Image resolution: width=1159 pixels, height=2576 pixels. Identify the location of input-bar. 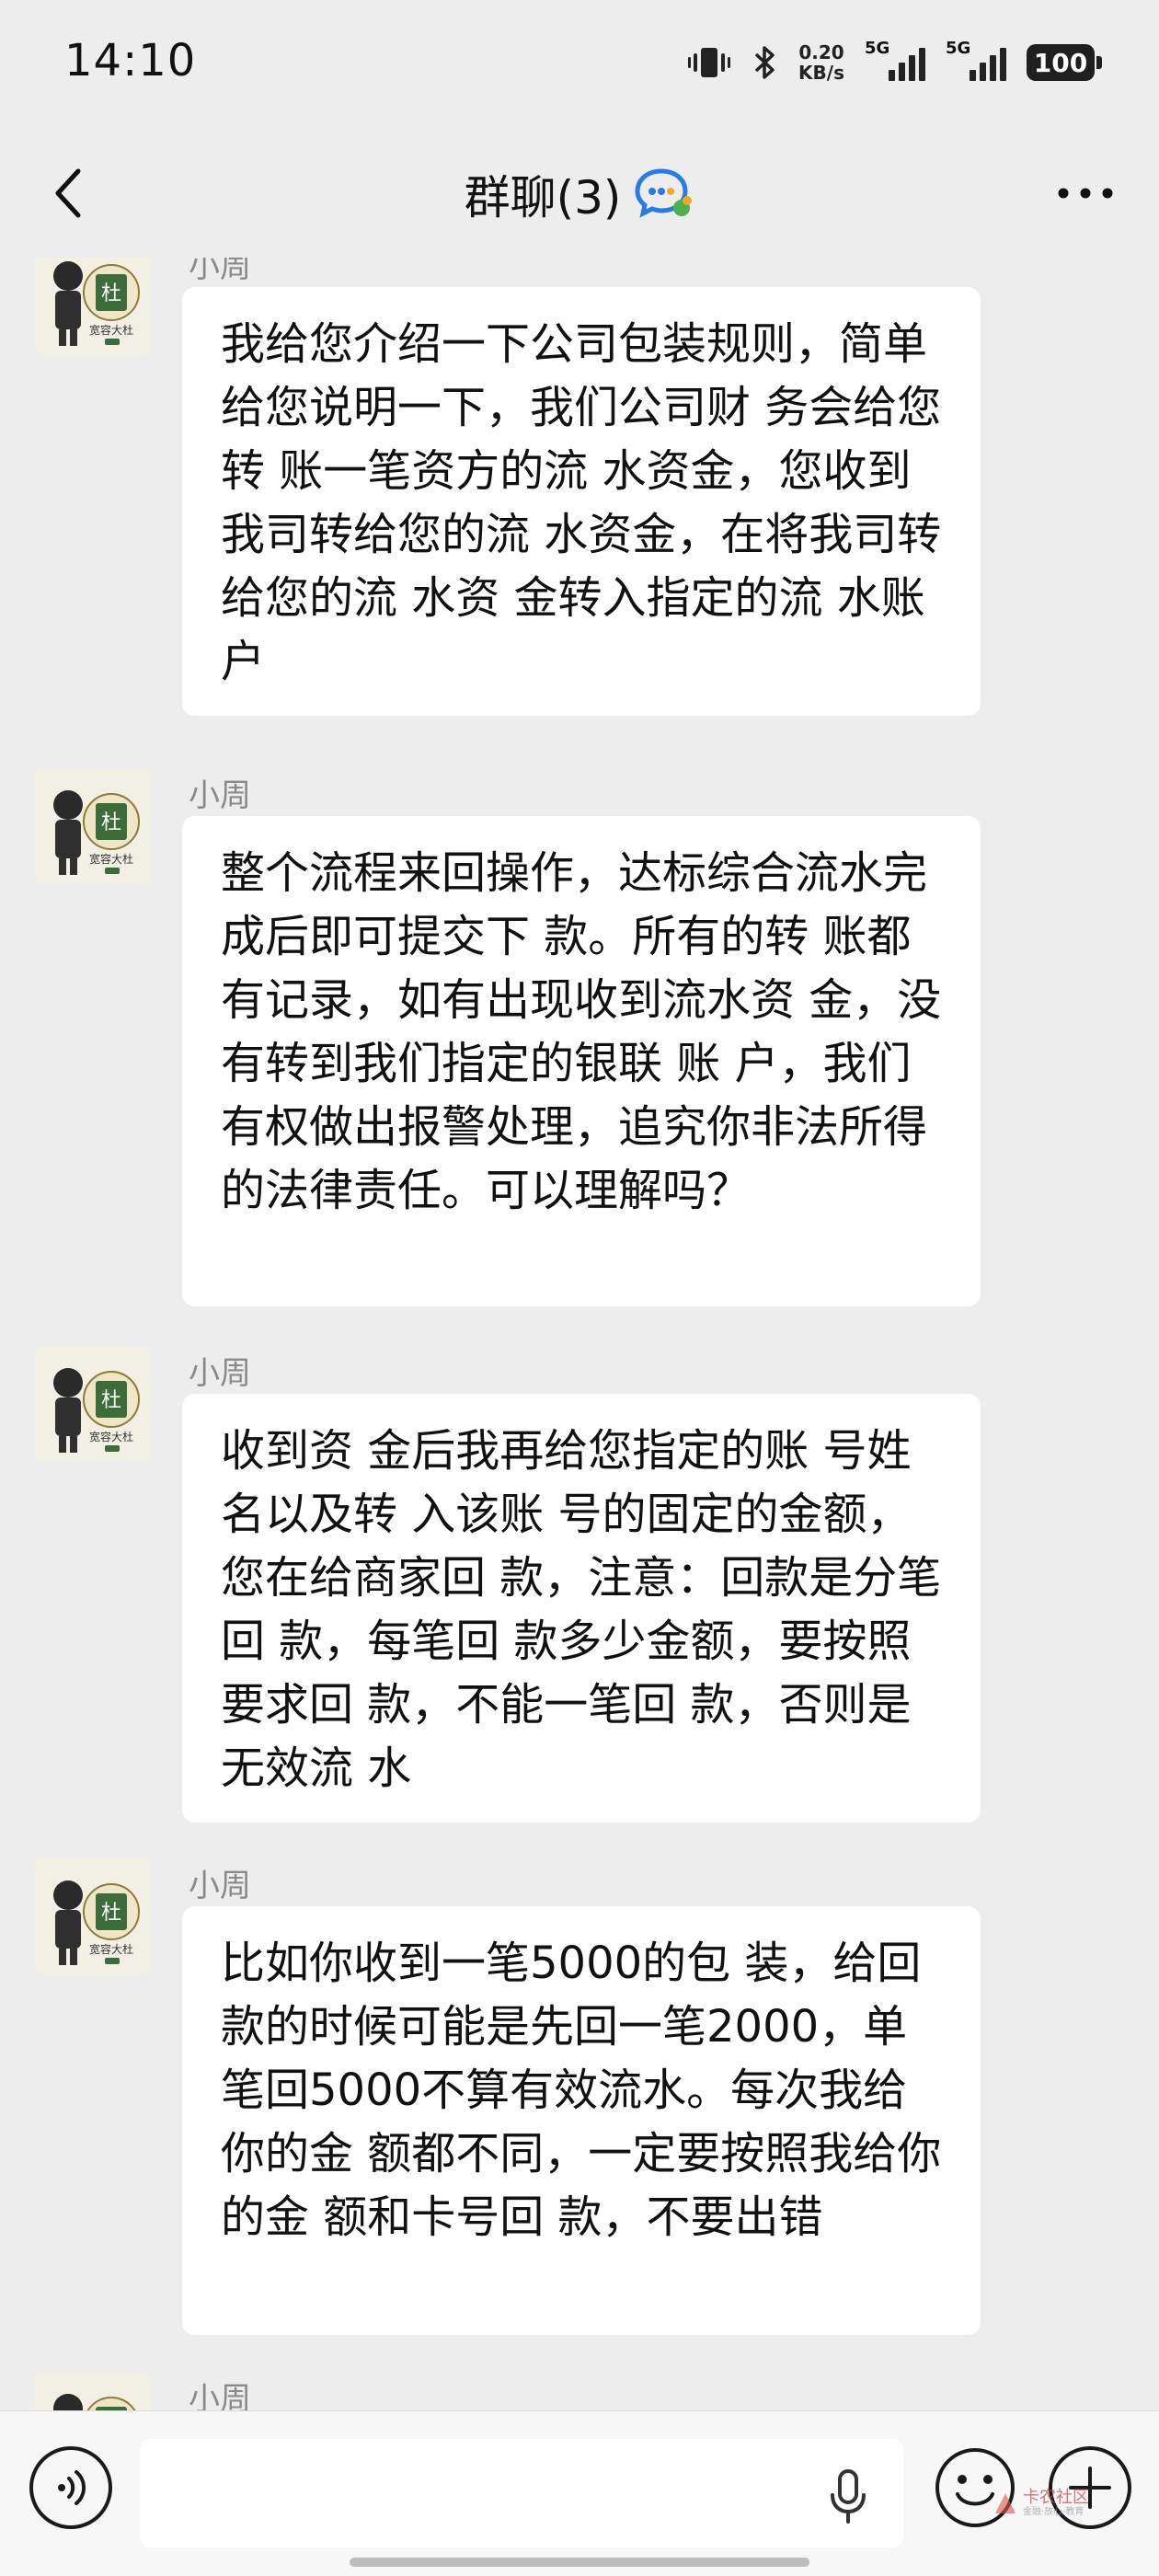
(579, 2493).